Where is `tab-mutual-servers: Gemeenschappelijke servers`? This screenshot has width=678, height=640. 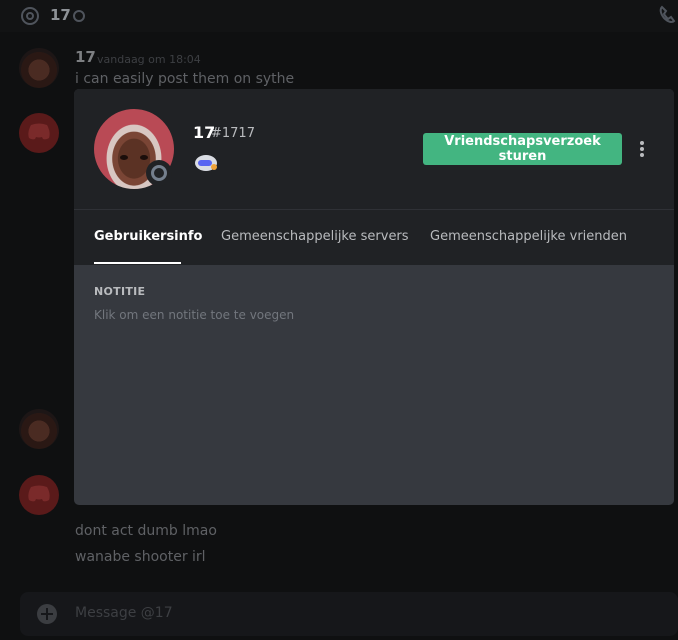
tab-mutual-servers: Gemeenschappelijke servers is located at coordinates (315, 236).